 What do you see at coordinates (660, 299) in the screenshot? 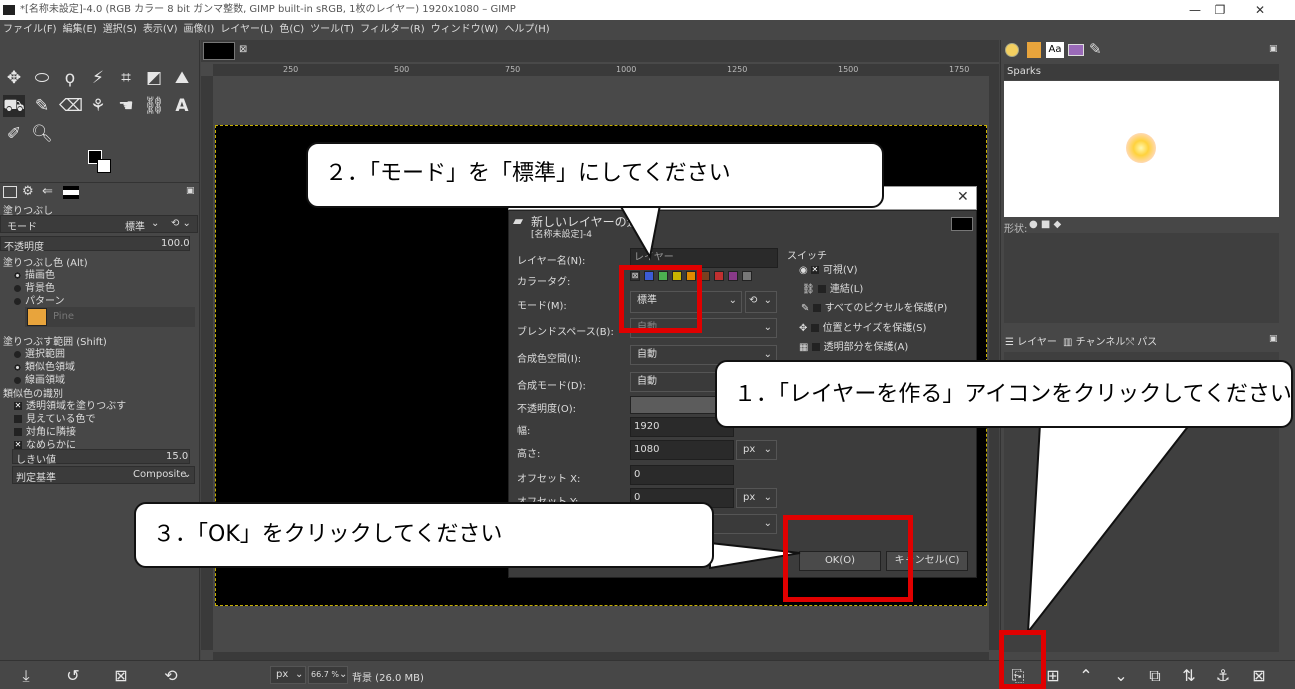
I see `highlight-mode` at bounding box center [660, 299].